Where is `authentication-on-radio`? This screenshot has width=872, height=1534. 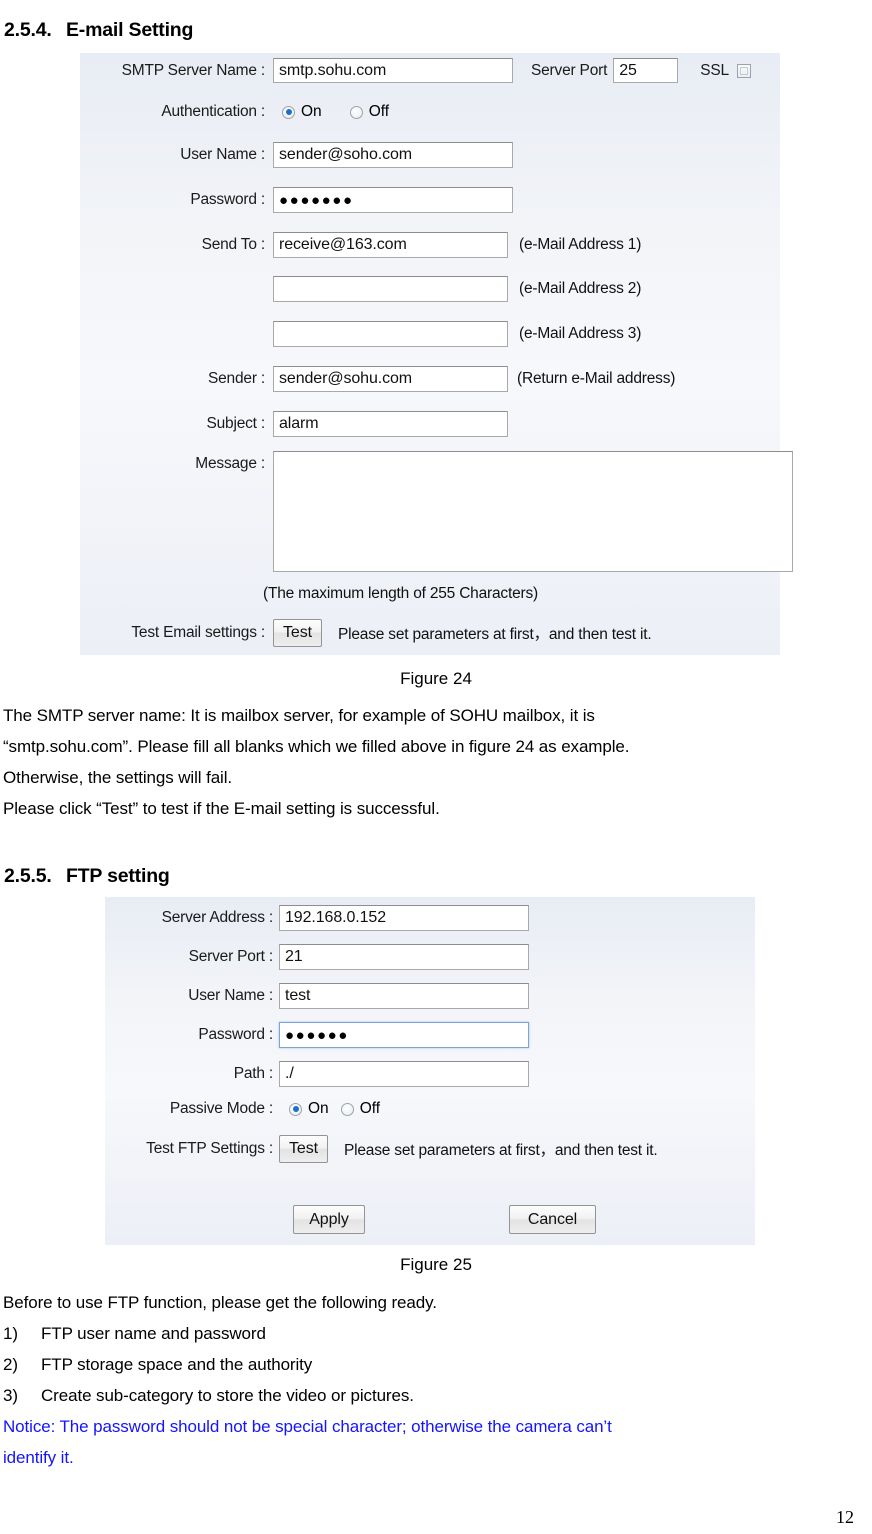
authentication-on-radio is located at coordinates (288, 112).